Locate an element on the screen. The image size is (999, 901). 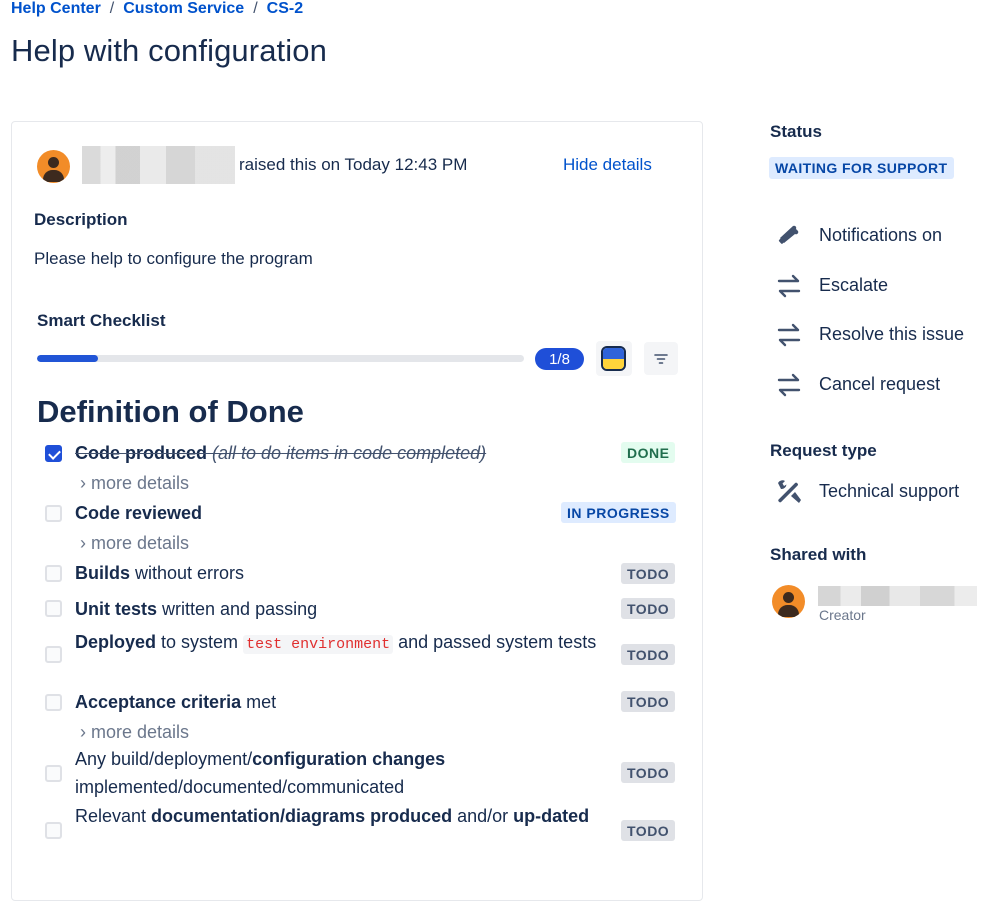
breadcrumb-help-center: Help Center is located at coordinates (56, 8).